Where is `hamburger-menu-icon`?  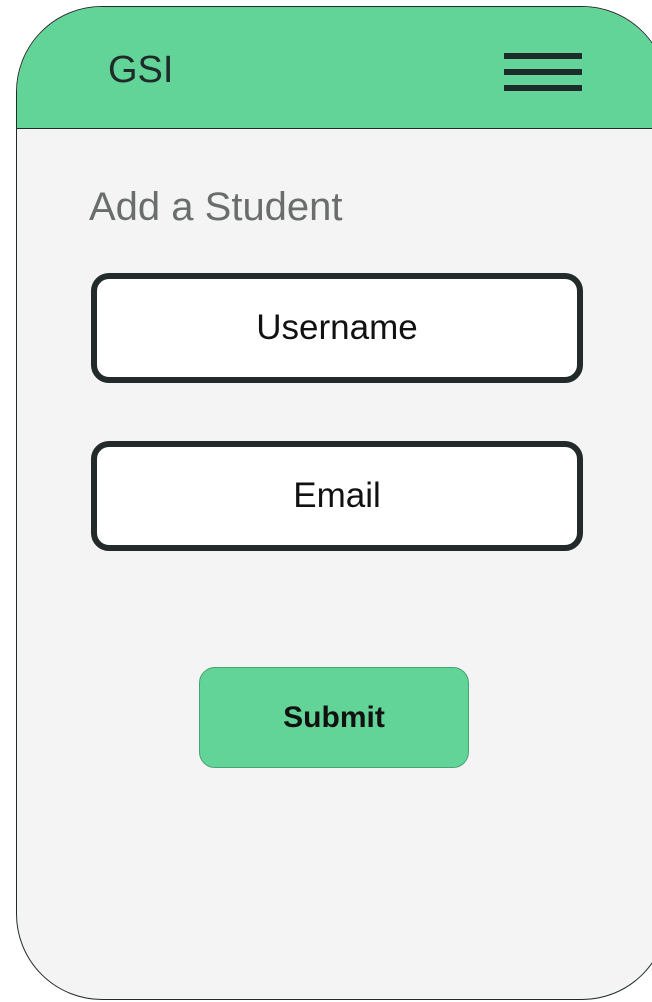 hamburger-menu-icon is located at coordinates (543, 75).